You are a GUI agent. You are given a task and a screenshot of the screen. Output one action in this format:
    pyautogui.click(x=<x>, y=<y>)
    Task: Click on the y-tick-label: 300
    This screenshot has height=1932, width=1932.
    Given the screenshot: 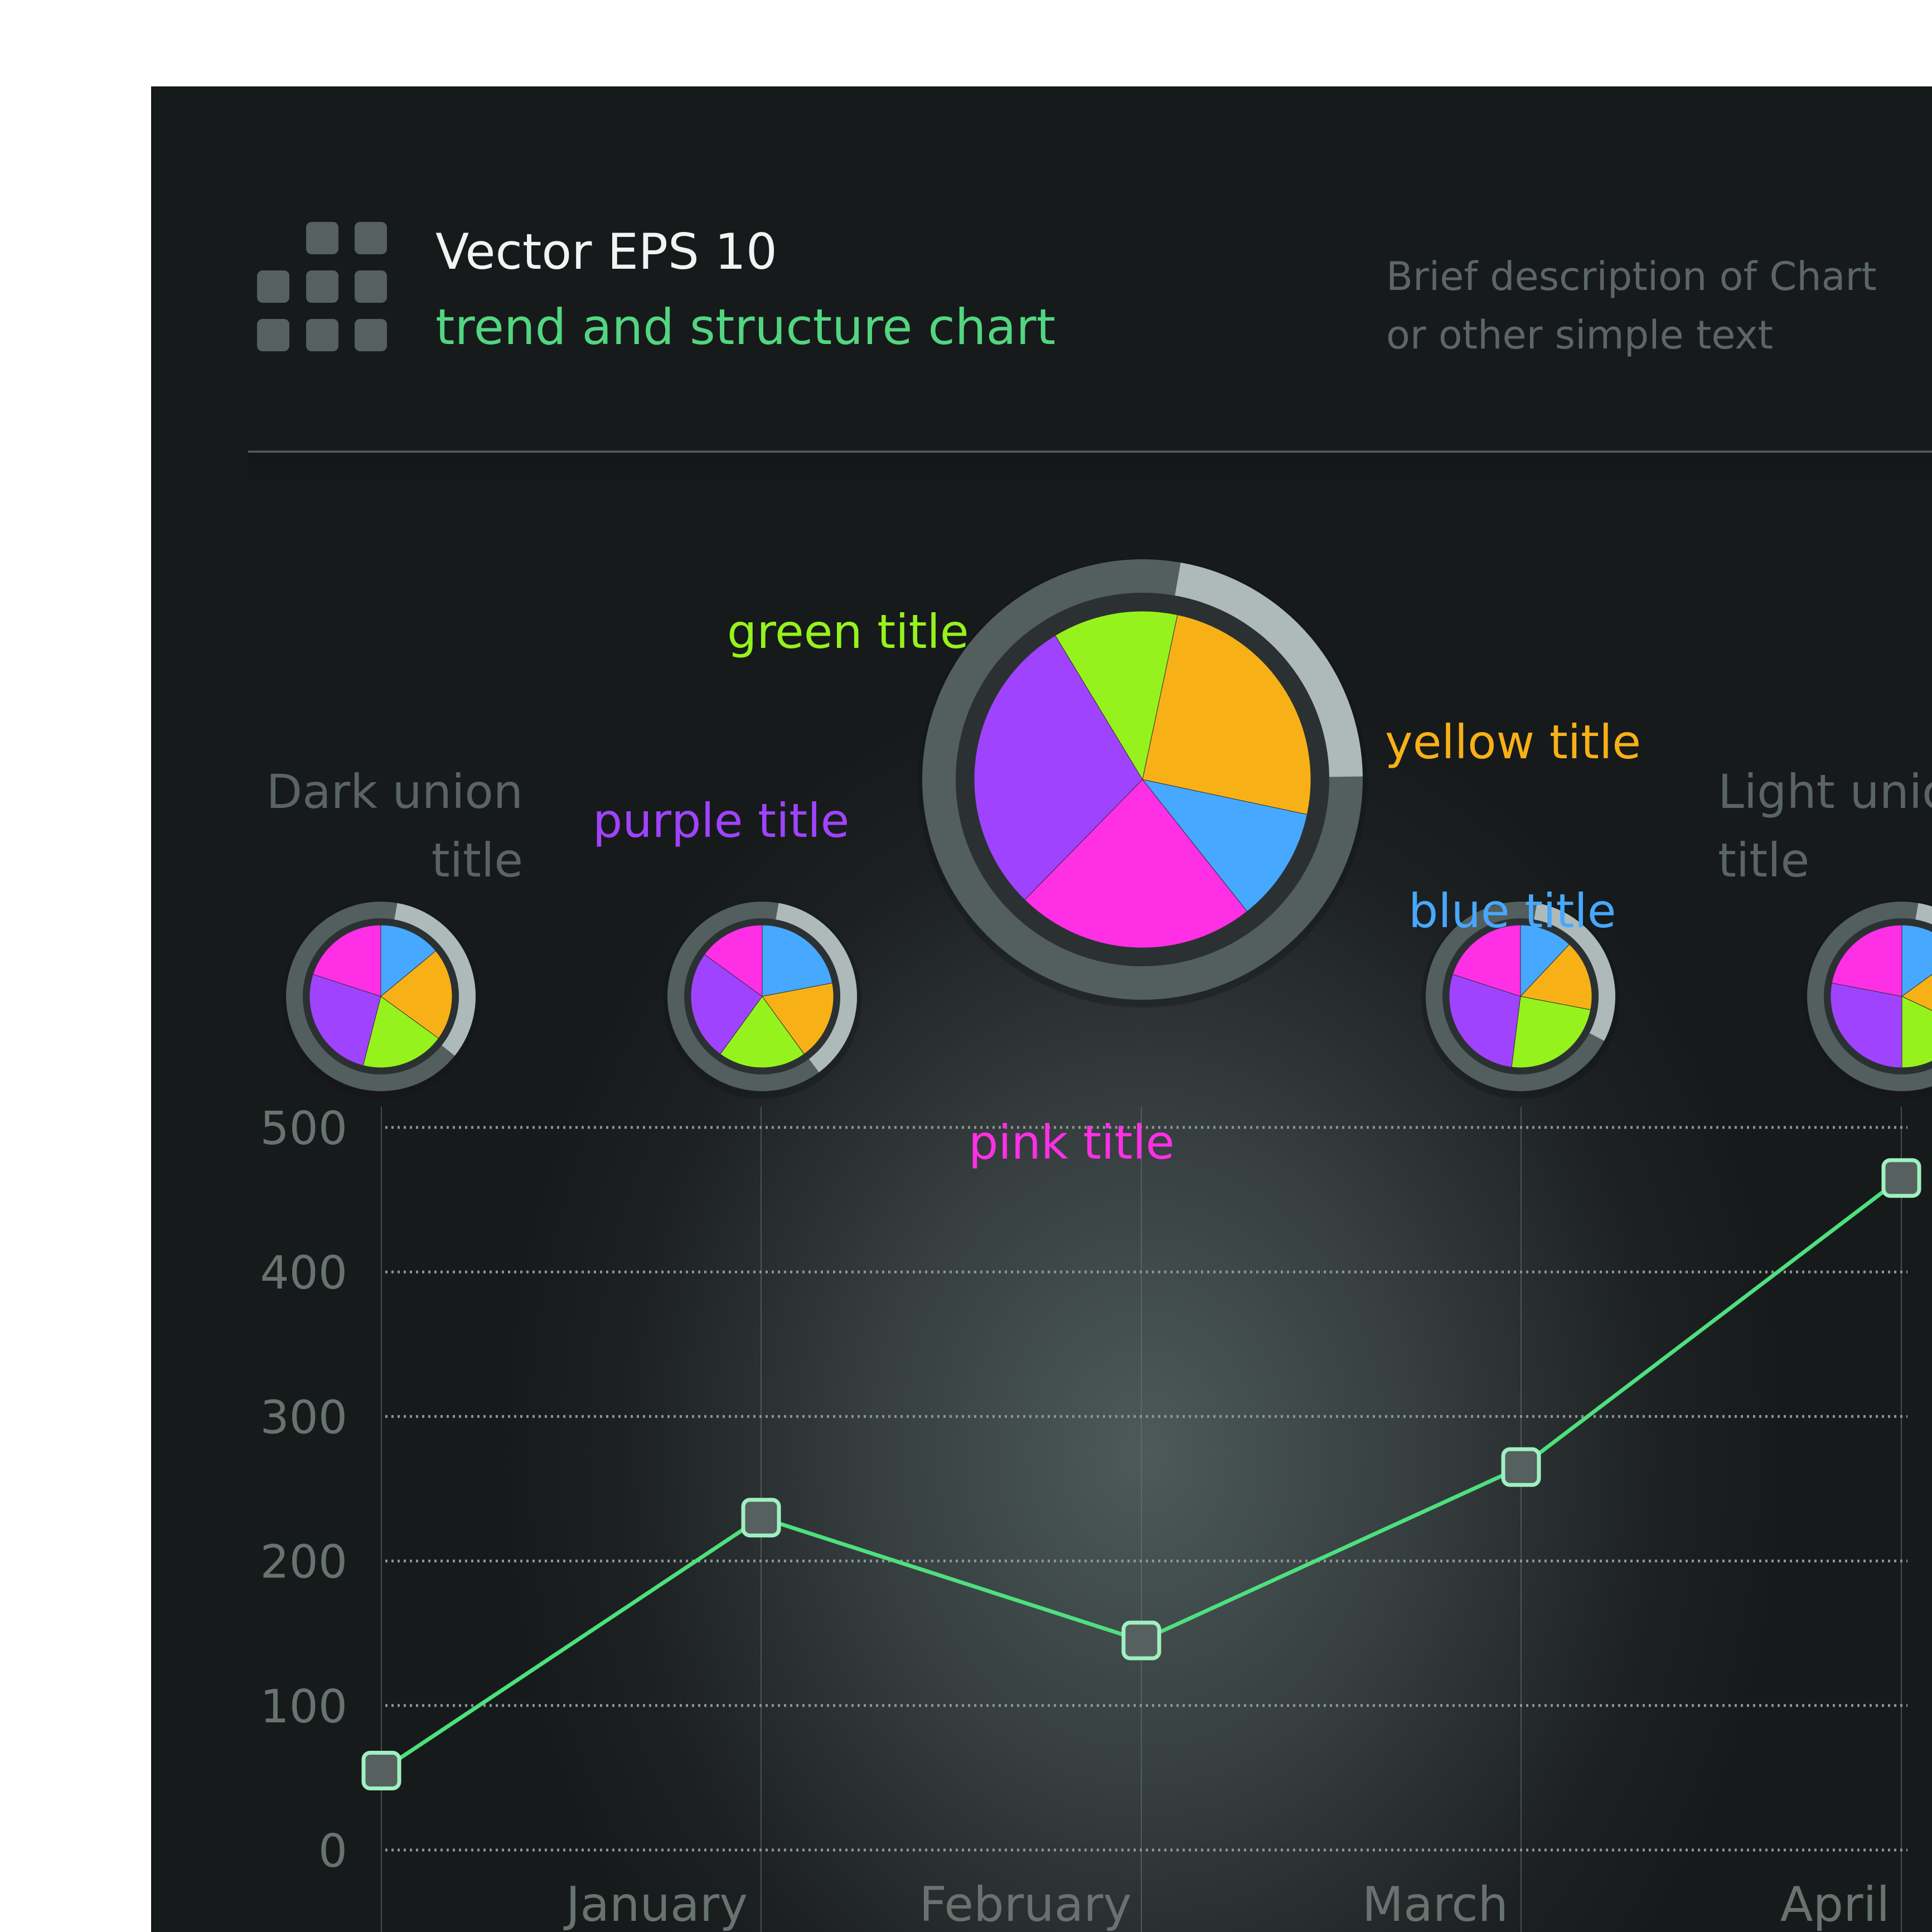 What is the action you would take?
    pyautogui.click(x=303, y=1417)
    